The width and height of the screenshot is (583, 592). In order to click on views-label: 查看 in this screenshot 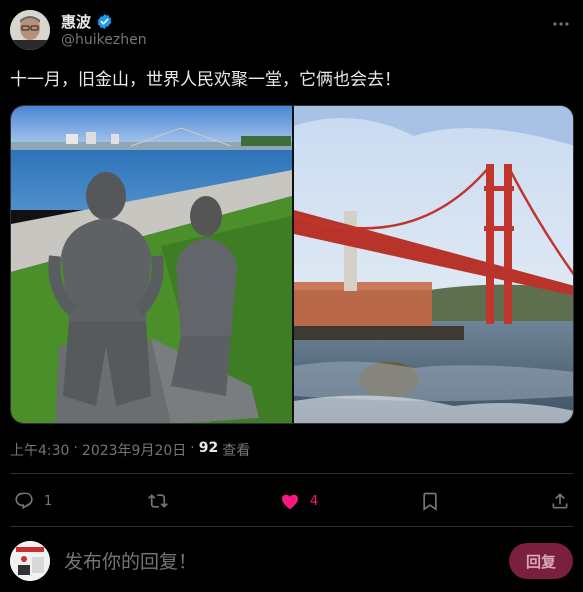, I will do `click(236, 451)`.